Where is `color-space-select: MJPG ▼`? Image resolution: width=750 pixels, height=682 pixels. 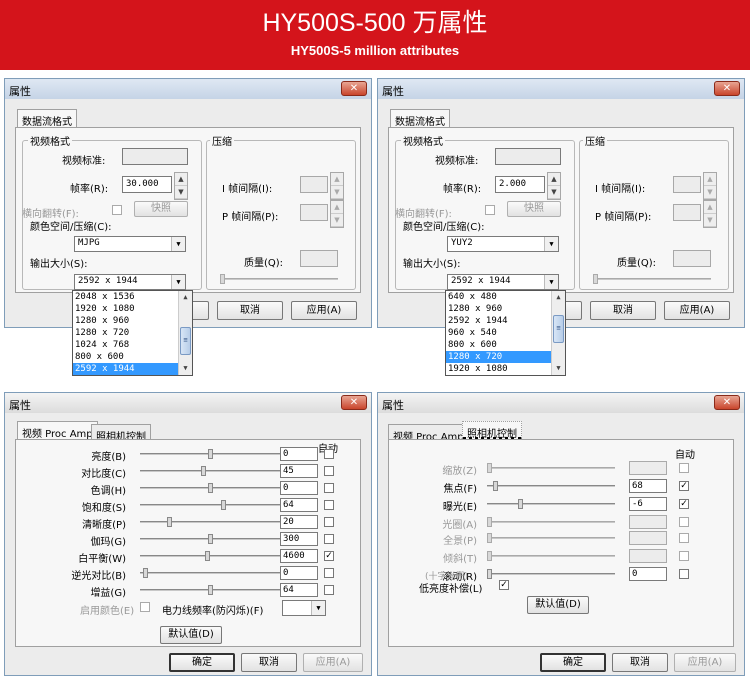 color-space-select: MJPG ▼ is located at coordinates (130, 244).